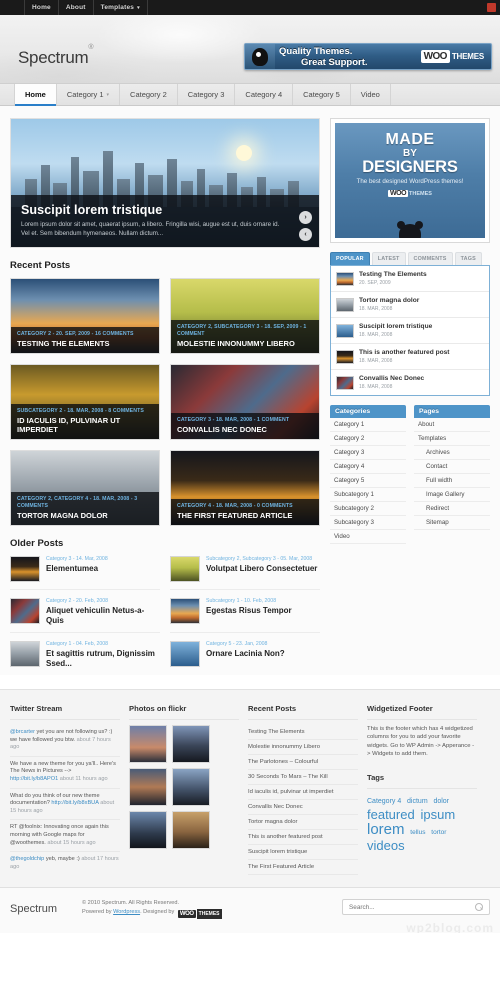 The width and height of the screenshot is (500, 1004). I want to click on older-post-title: Aliquet vehiculin Netus-a-Quis, so click(103, 615).